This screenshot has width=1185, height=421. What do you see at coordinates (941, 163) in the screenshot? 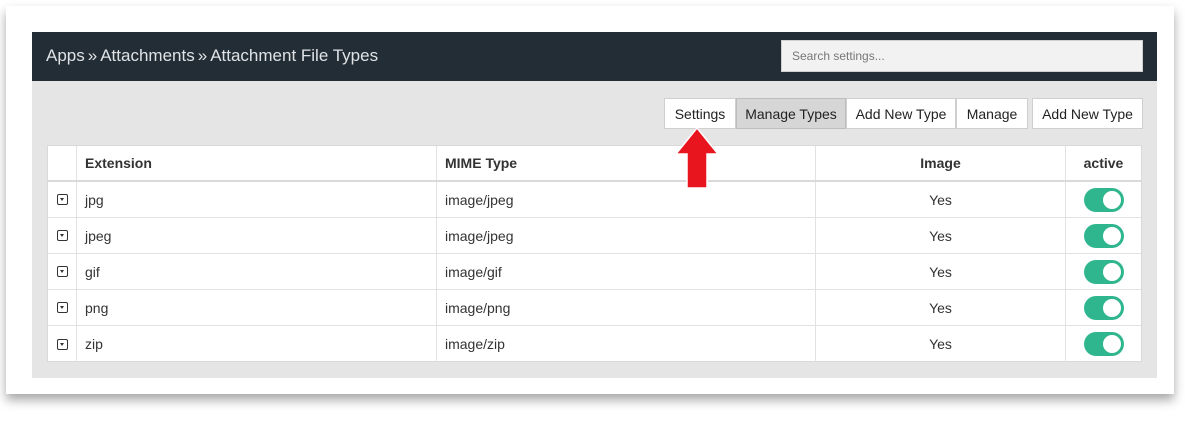
I see `header-image: Image` at bounding box center [941, 163].